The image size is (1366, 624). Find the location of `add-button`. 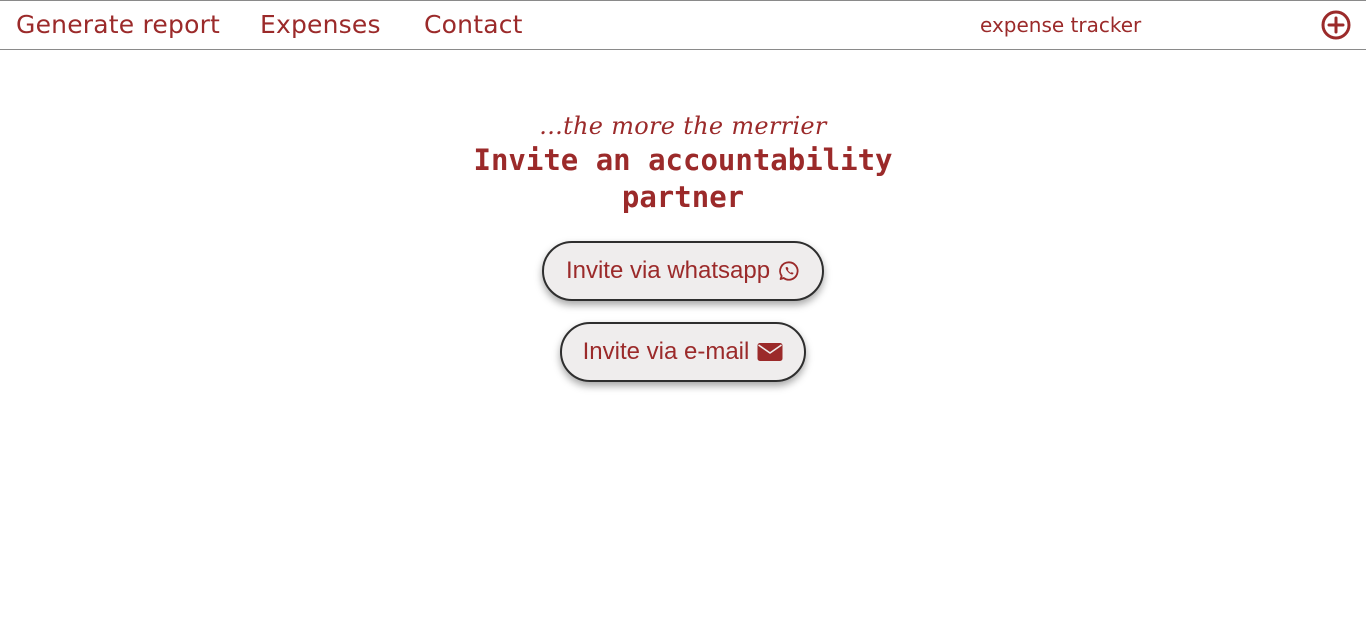

add-button is located at coordinates (1336, 25).